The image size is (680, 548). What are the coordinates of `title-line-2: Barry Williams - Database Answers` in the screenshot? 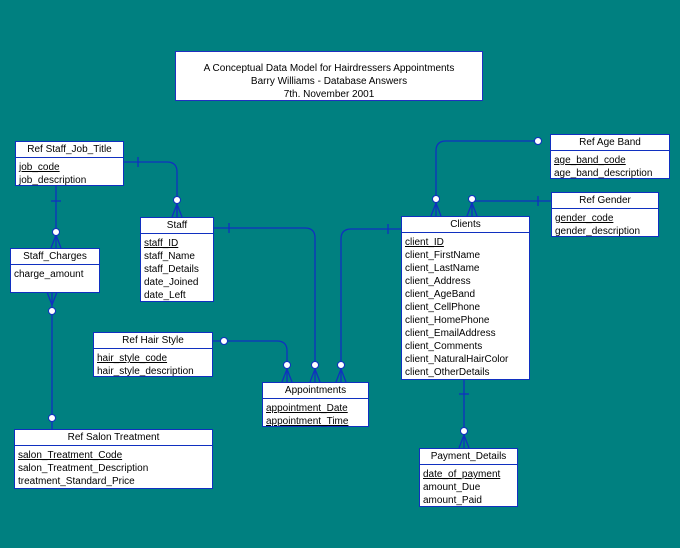 It's located at (329, 81).